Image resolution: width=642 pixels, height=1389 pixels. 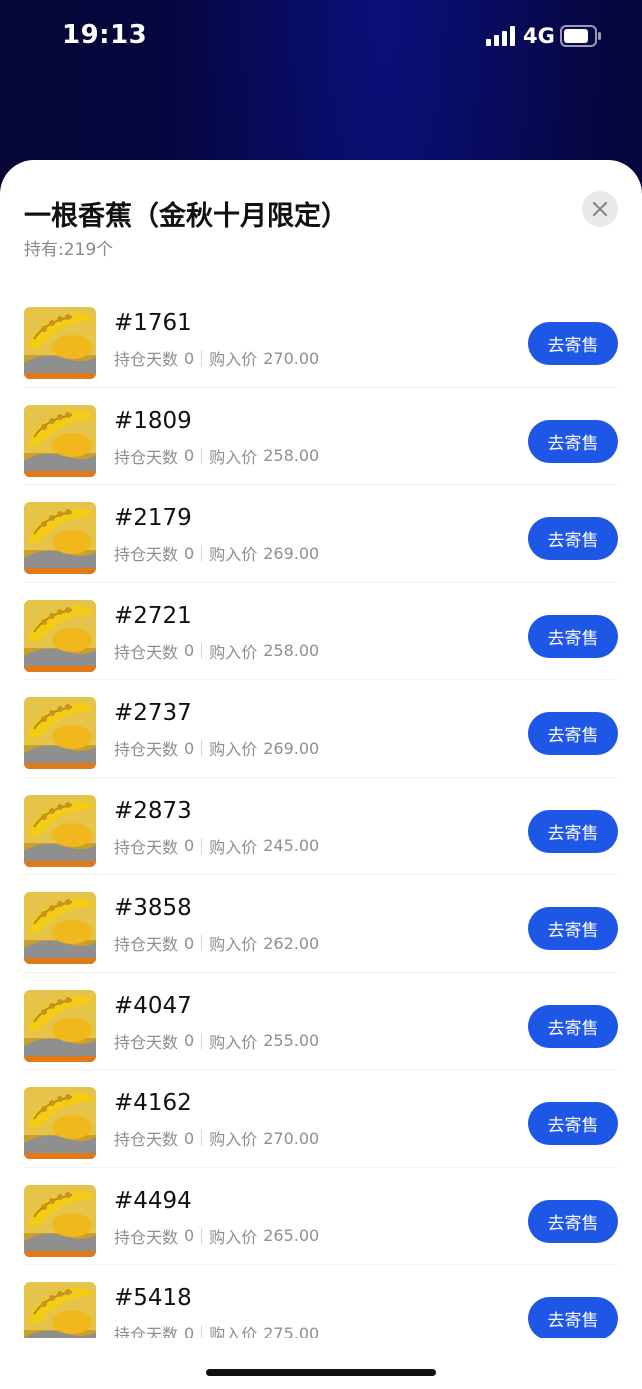 I want to click on status-bar: 19:13 4G, so click(x=321, y=36).